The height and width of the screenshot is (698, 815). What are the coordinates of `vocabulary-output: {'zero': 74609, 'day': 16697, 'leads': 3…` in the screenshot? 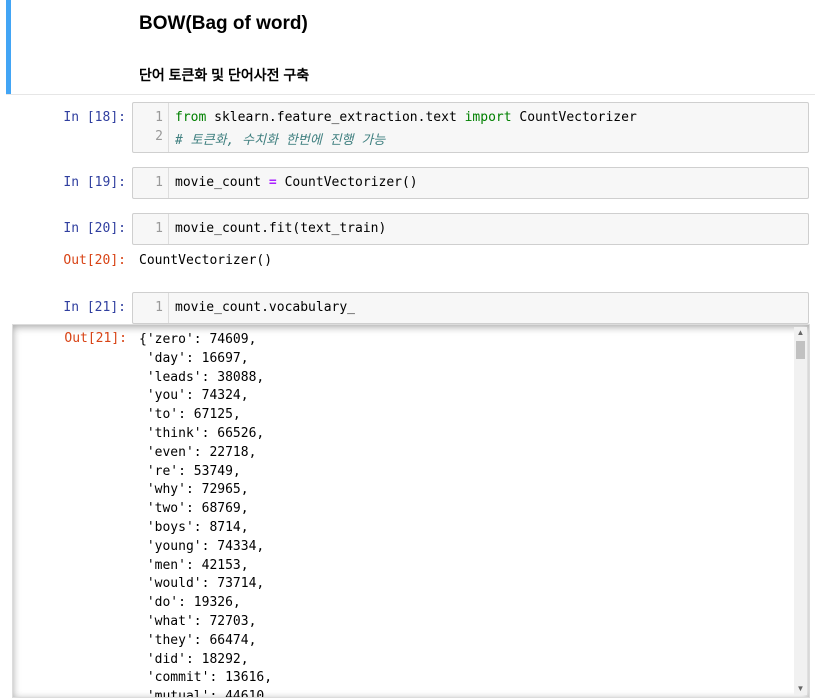 It's located at (206, 514).